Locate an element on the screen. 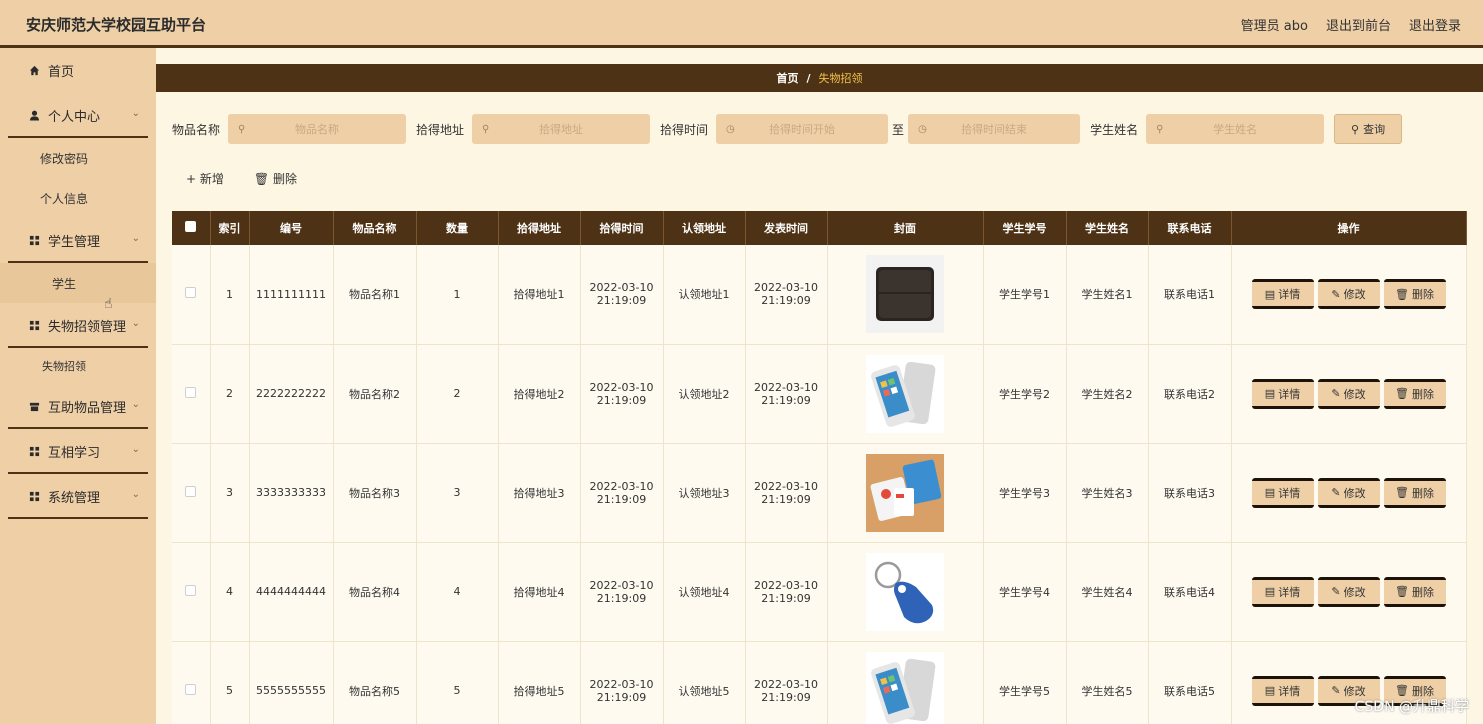 Image resolution: width=1483 pixels, height=724 pixels. time-start-input is located at coordinates (802, 129).